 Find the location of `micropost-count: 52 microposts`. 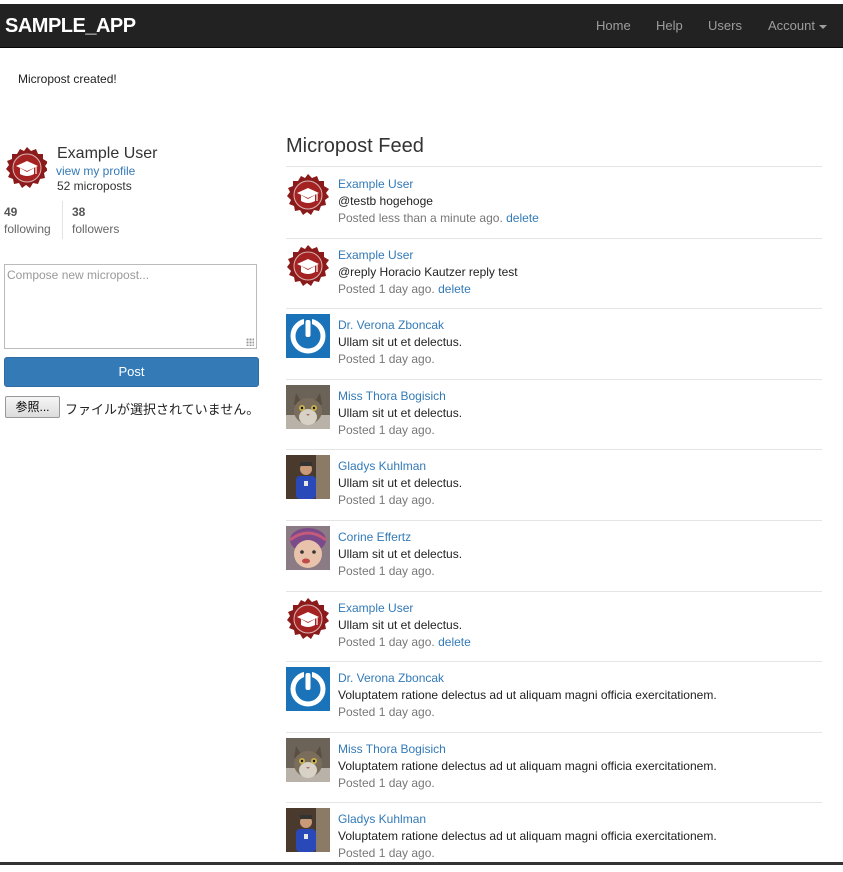

micropost-count: 52 microposts is located at coordinates (94, 186).